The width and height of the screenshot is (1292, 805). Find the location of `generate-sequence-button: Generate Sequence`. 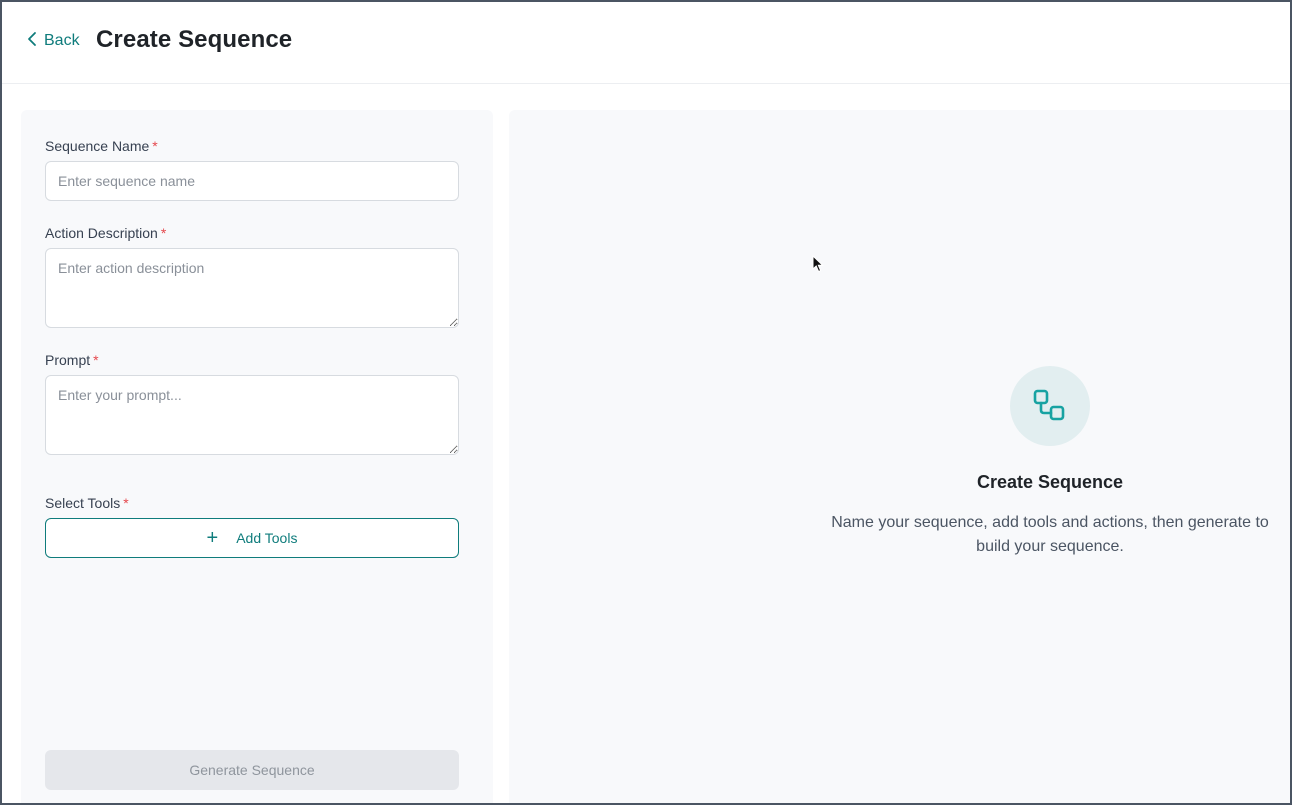

generate-sequence-button: Generate Sequence is located at coordinates (252, 770).